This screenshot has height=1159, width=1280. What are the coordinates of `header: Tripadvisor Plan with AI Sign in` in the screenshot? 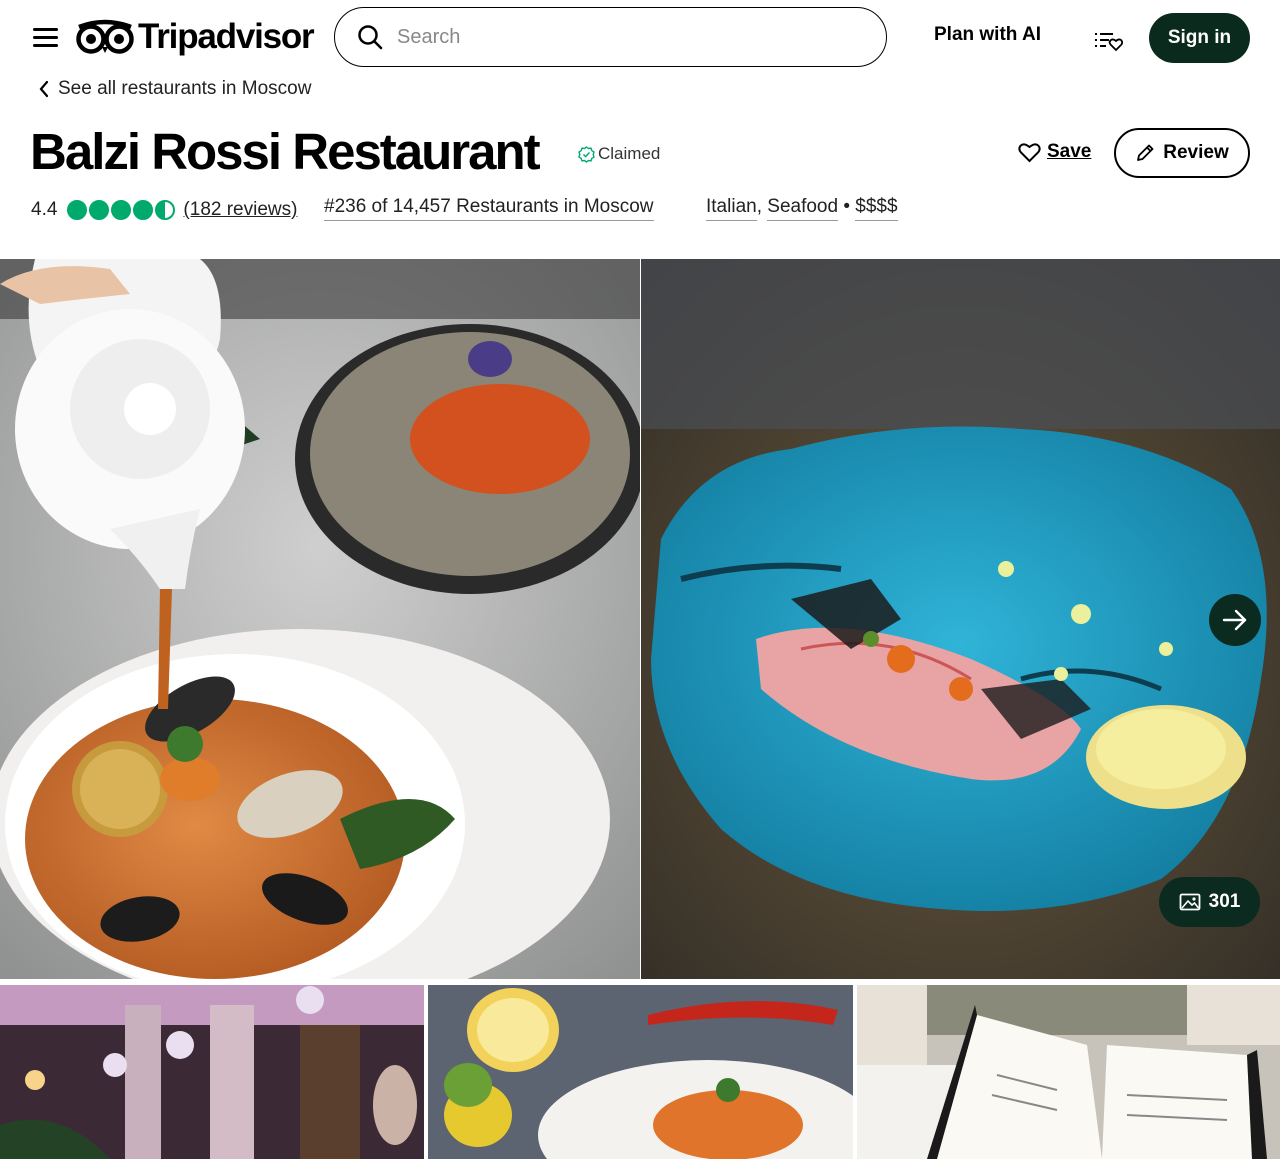 It's located at (640, 36).